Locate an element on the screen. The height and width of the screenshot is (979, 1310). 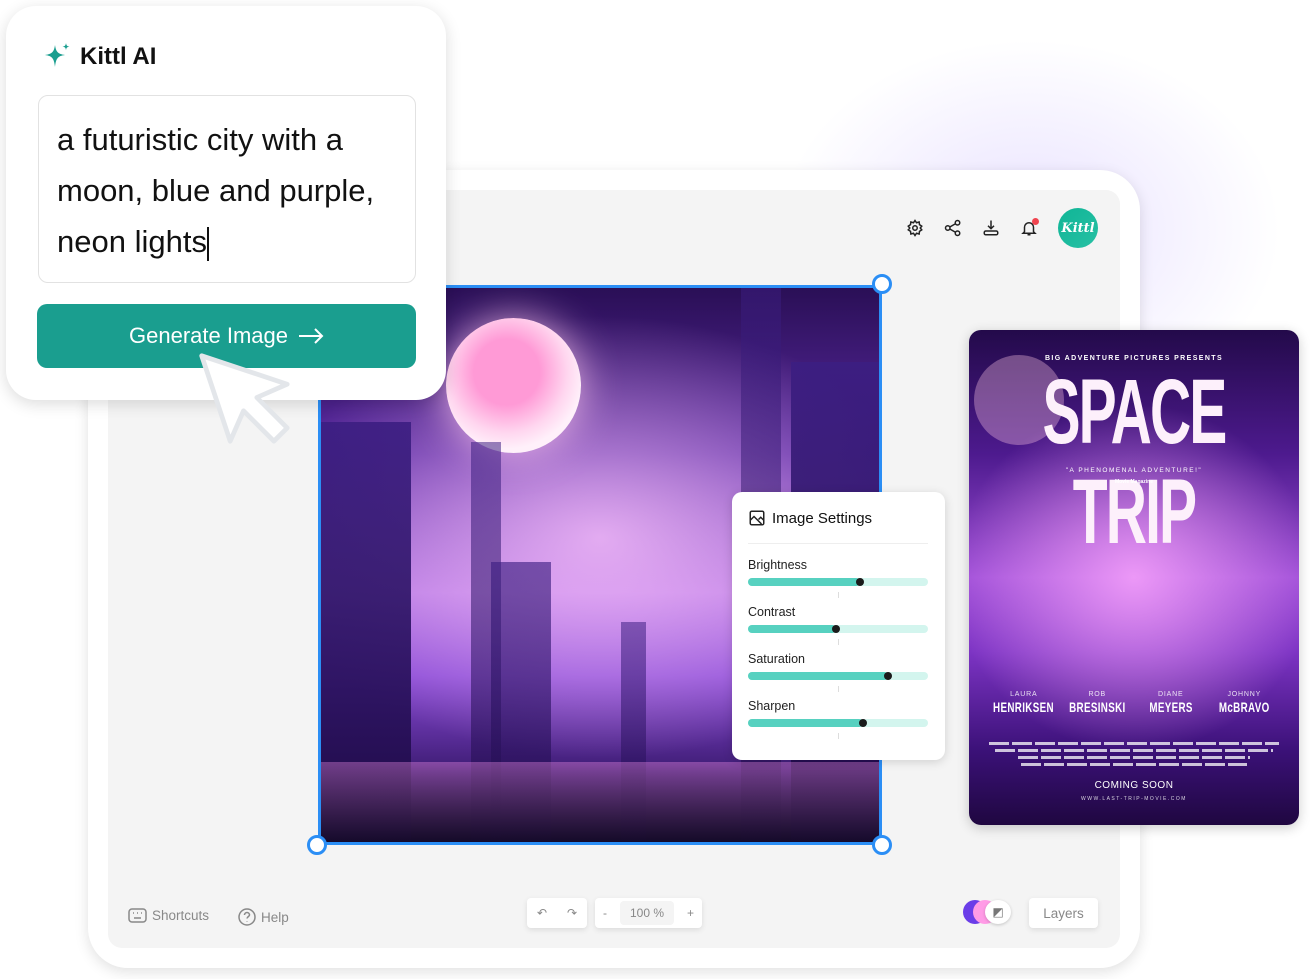
divider is located at coordinates (838, 543).